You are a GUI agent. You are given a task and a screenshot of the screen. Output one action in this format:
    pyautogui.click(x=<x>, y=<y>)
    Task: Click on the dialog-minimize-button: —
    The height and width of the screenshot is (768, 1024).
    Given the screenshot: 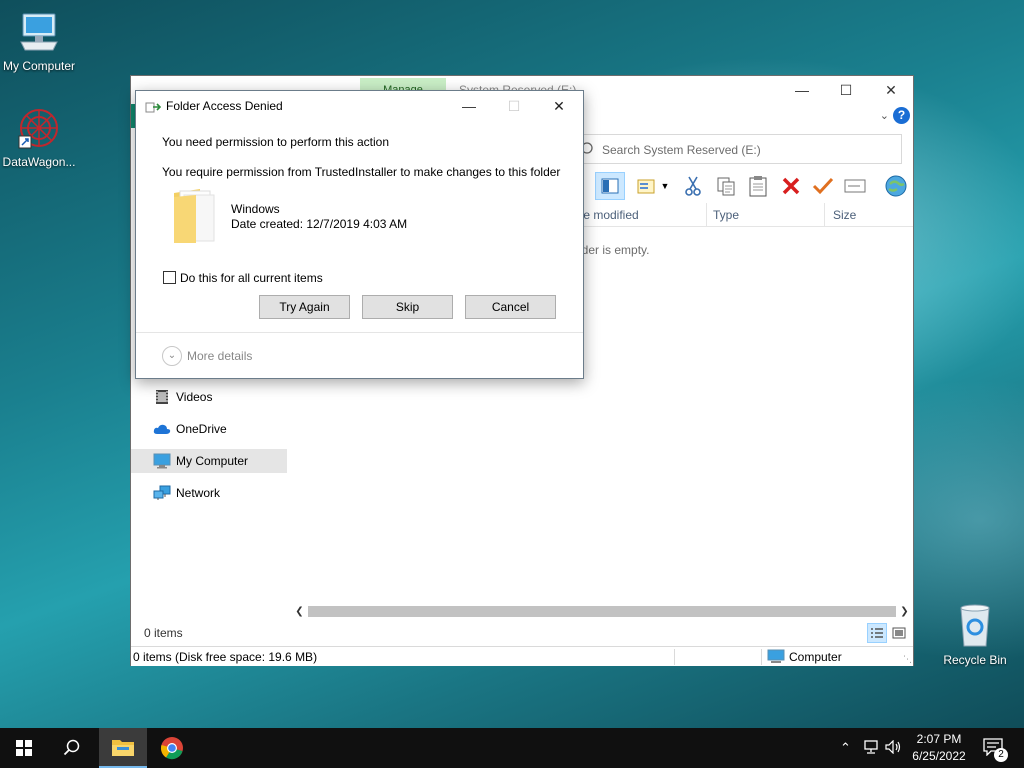 What is the action you would take?
    pyautogui.click(x=469, y=106)
    